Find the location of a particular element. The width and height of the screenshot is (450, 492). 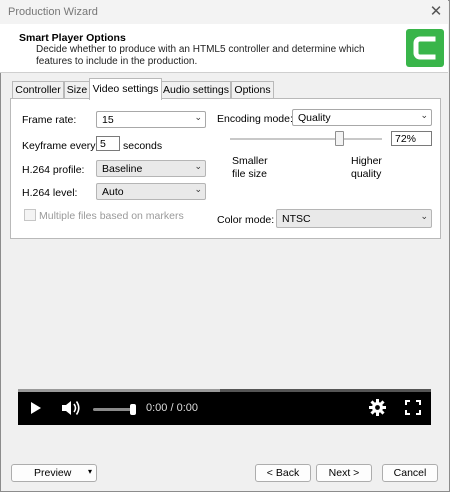

h264-profile-select: Baseline ⌄ is located at coordinates (151, 168).